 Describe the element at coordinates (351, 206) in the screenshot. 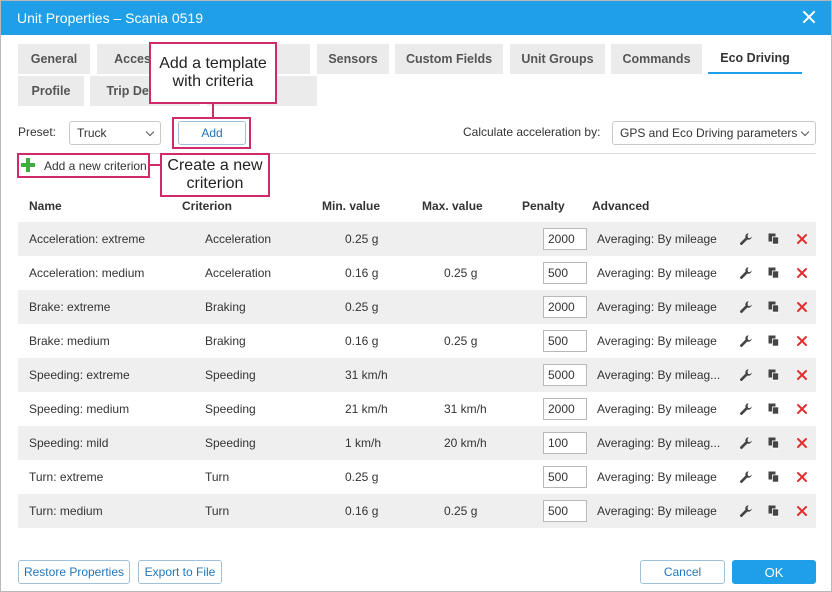

I see `header-min-value: Min. value` at that location.